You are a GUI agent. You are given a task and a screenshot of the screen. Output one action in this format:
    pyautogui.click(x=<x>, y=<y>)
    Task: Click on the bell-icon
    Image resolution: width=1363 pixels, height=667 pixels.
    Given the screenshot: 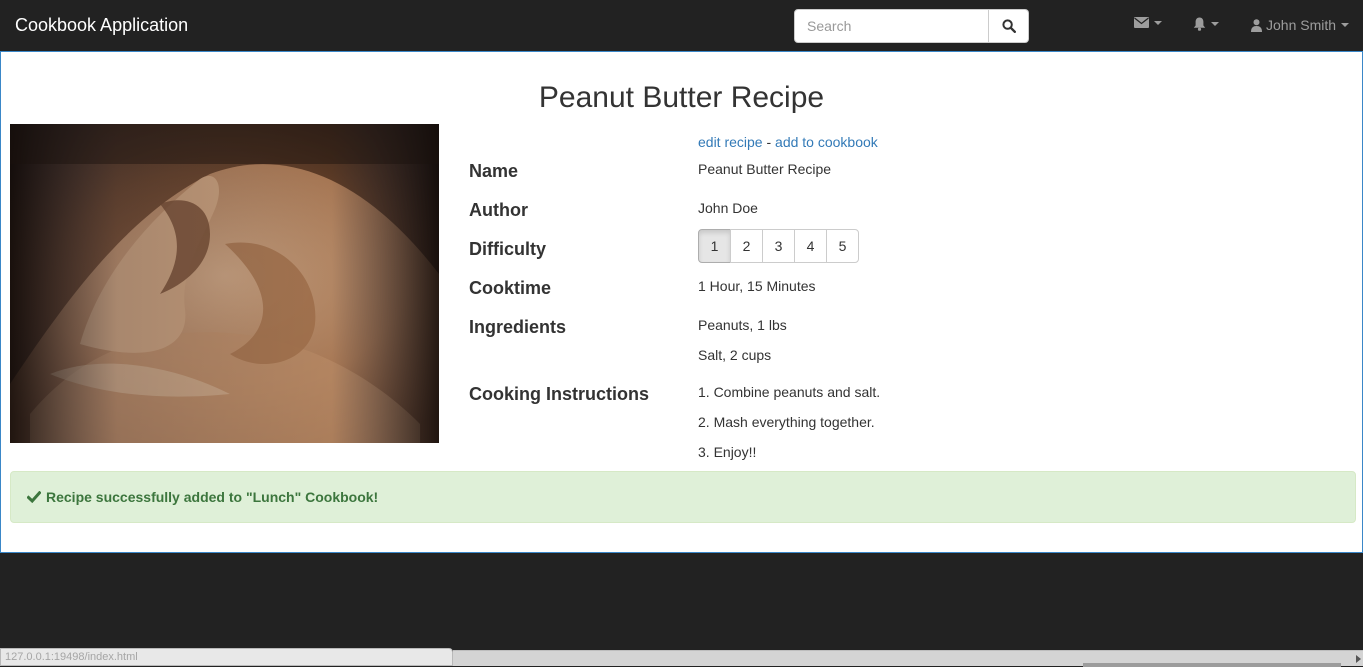 What is the action you would take?
    pyautogui.click(x=1199, y=24)
    